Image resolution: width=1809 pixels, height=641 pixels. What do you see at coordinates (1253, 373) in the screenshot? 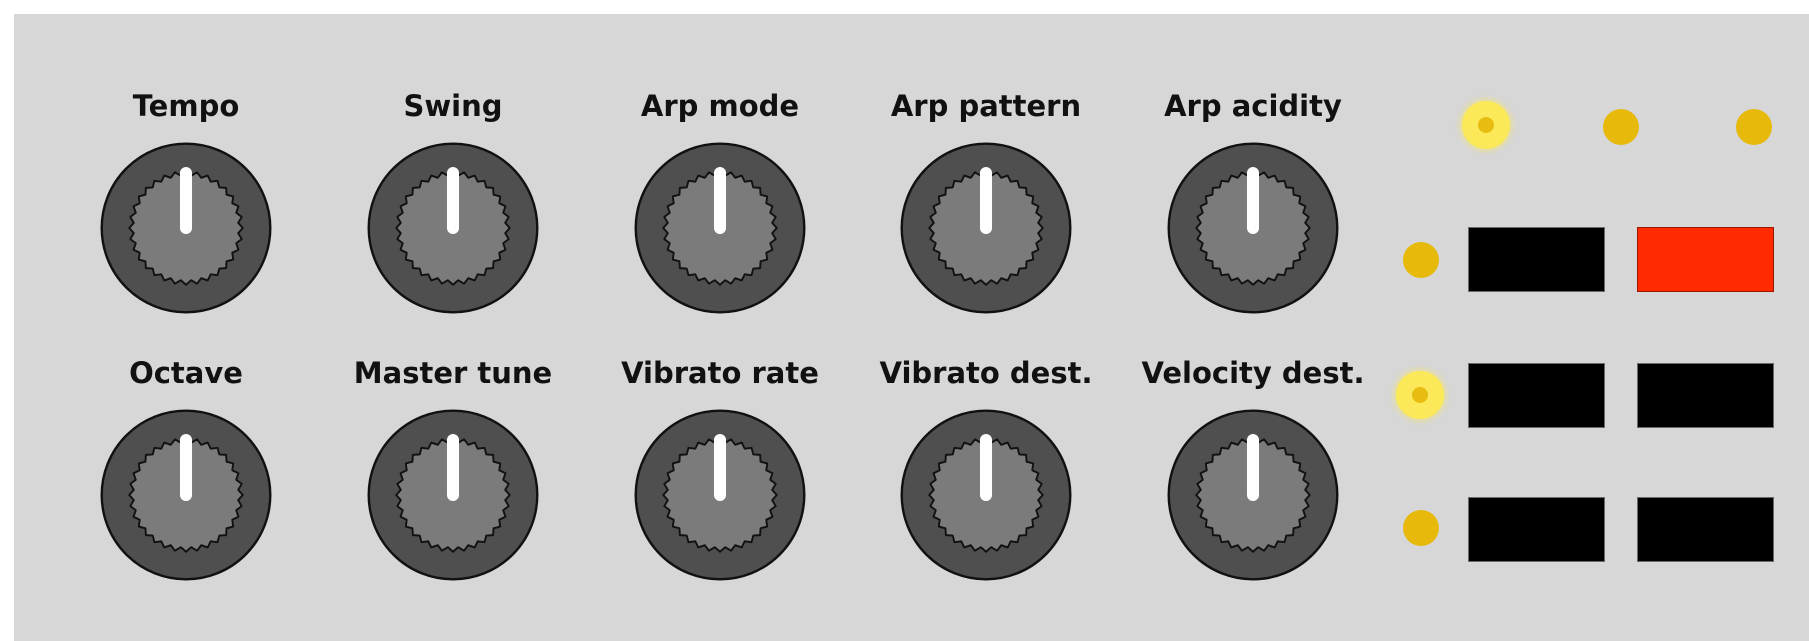
I see `velocity-dest-label: Velocity dest.` at bounding box center [1253, 373].